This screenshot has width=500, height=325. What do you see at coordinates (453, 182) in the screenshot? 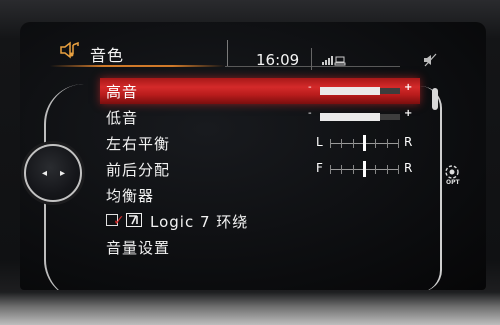
I see `options-label: OPT` at bounding box center [453, 182].